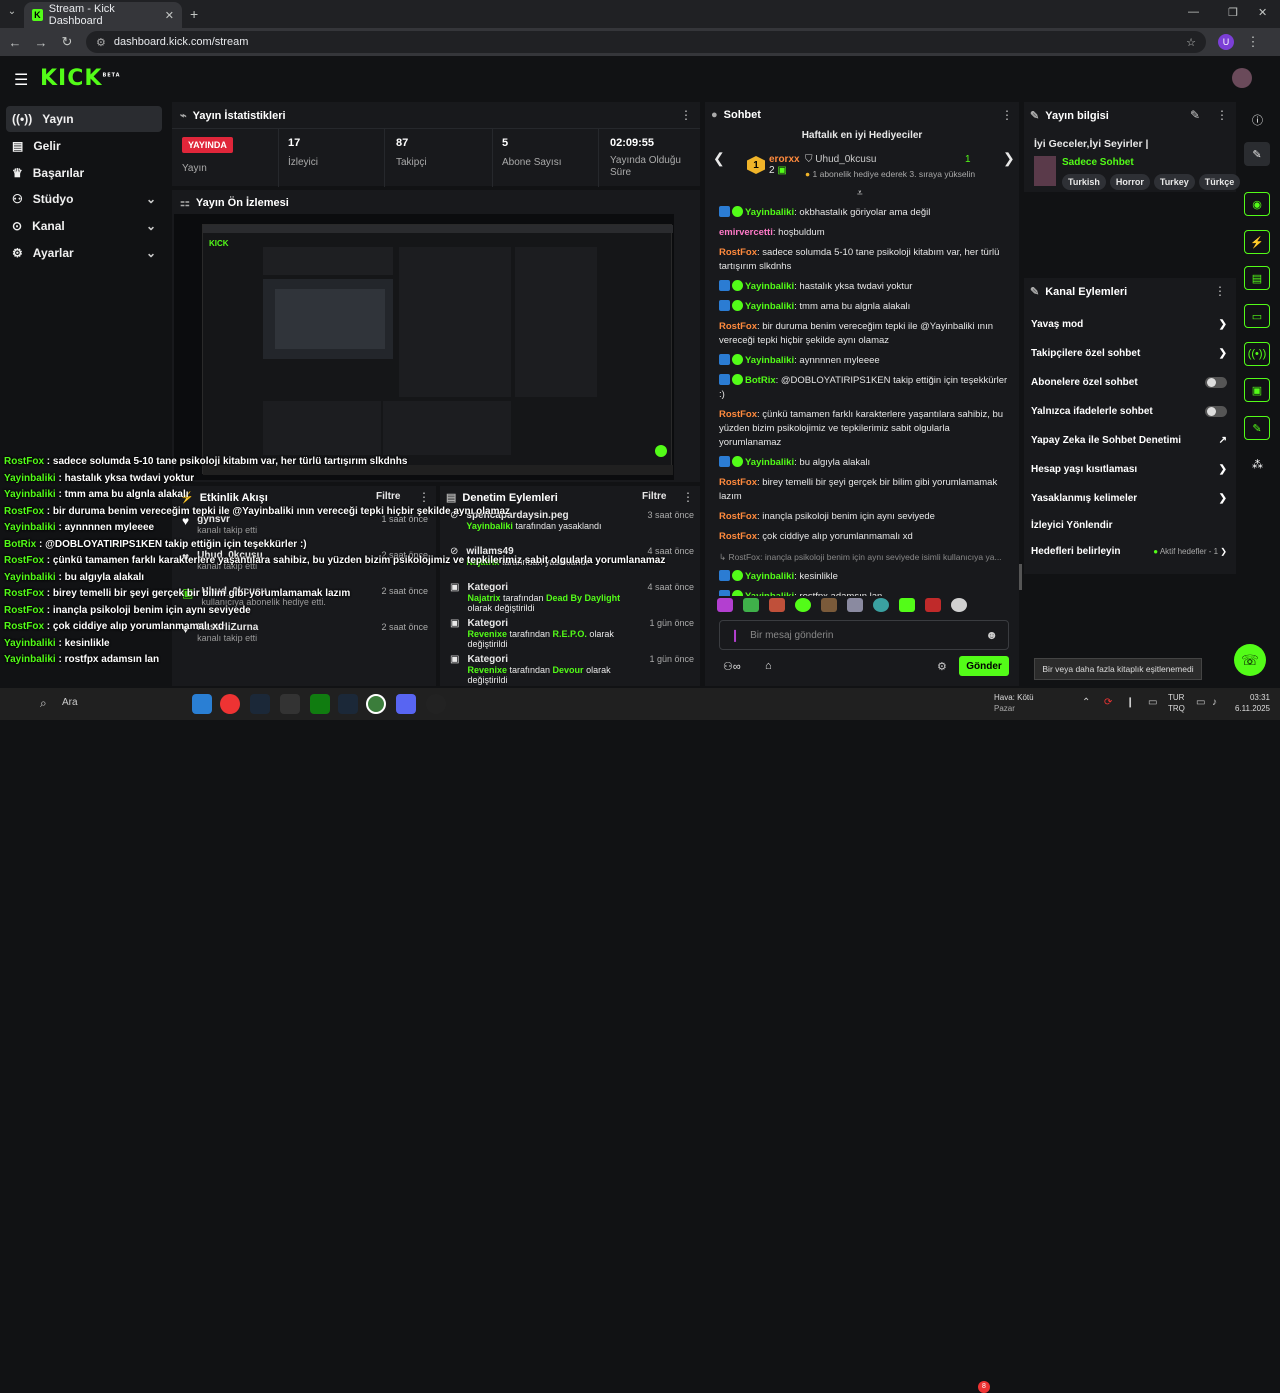  Describe the element at coordinates (1129, 440) in the screenshot. I see `action-ai-moderation: Yapay Zeka ile Sohbet Denetimi ↗` at that location.